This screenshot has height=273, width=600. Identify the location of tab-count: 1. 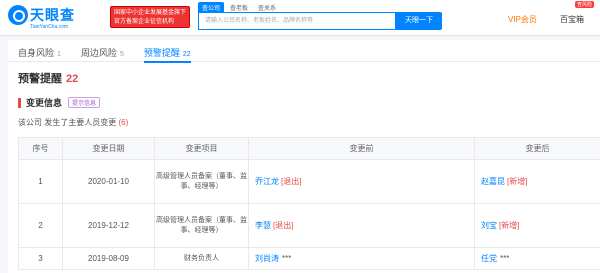
(59, 54).